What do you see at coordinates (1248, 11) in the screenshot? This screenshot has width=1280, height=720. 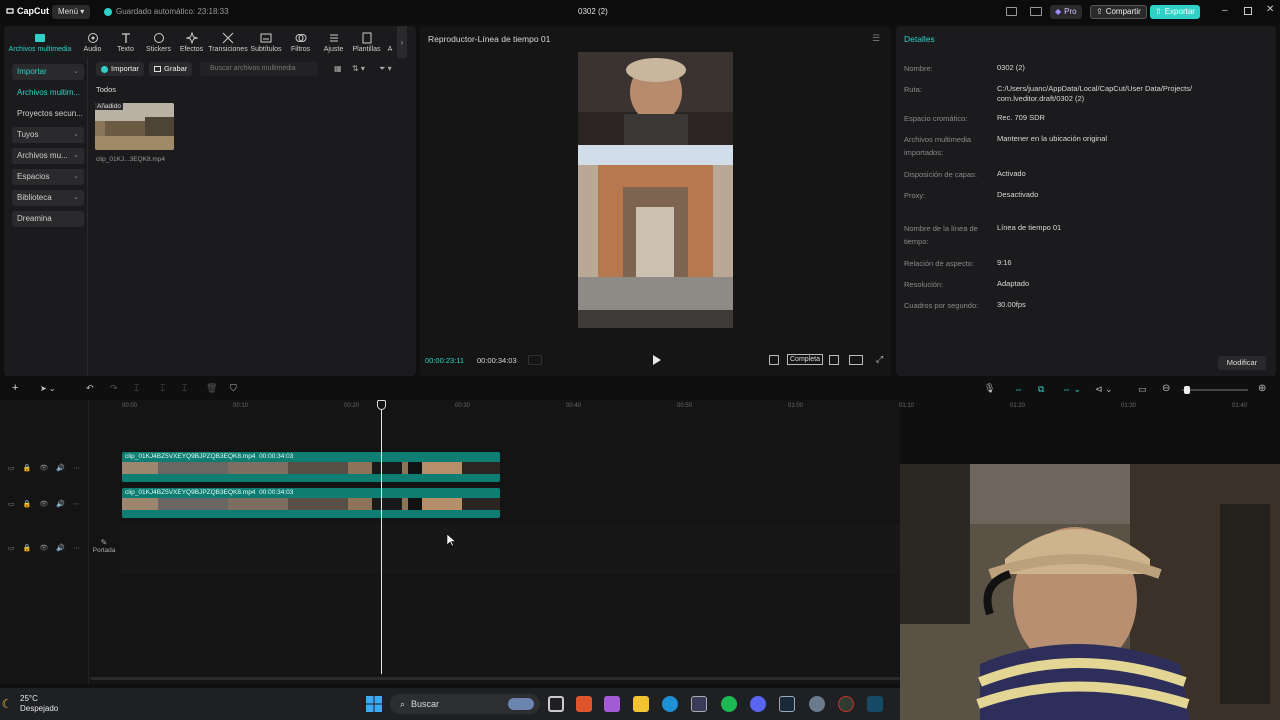 I see `maximize-icon` at bounding box center [1248, 11].